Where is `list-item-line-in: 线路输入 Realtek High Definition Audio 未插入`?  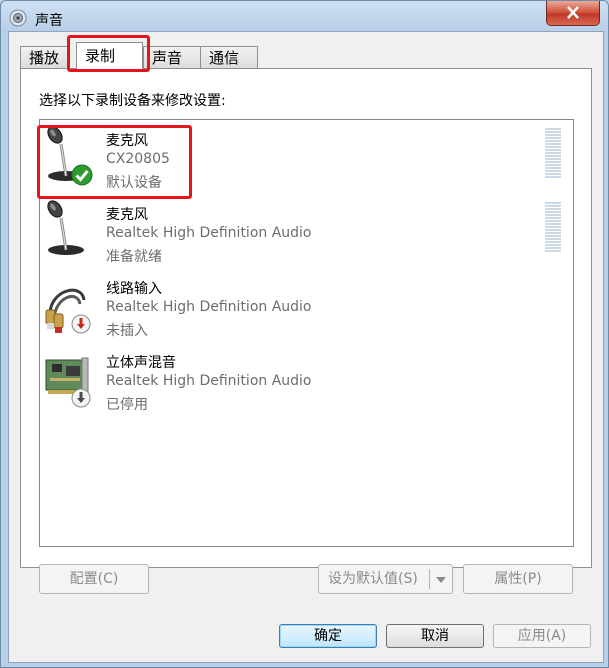
list-item-line-in: 线路输入 Realtek High Definition Audio 未插入 is located at coordinates (306, 305).